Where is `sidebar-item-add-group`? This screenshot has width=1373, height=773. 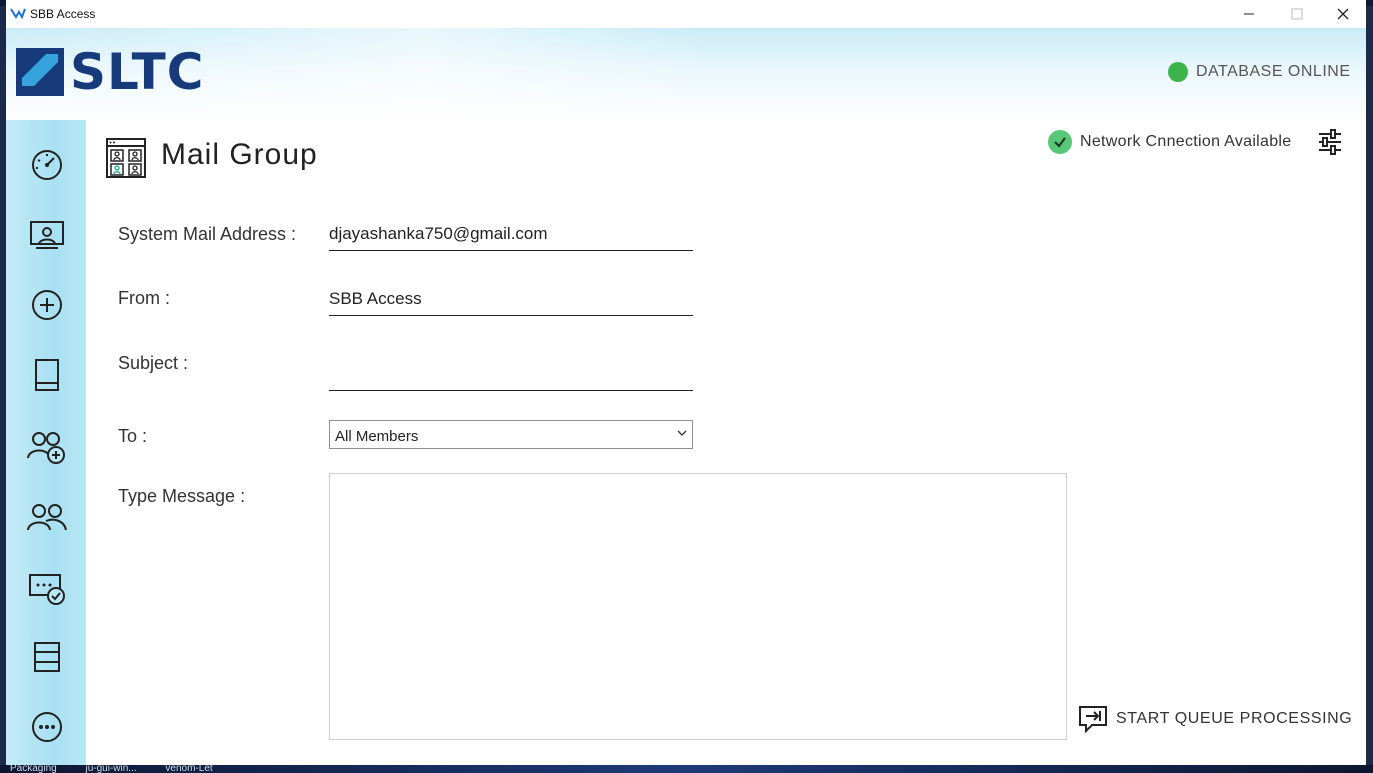 sidebar-item-add-group is located at coordinates (47, 447).